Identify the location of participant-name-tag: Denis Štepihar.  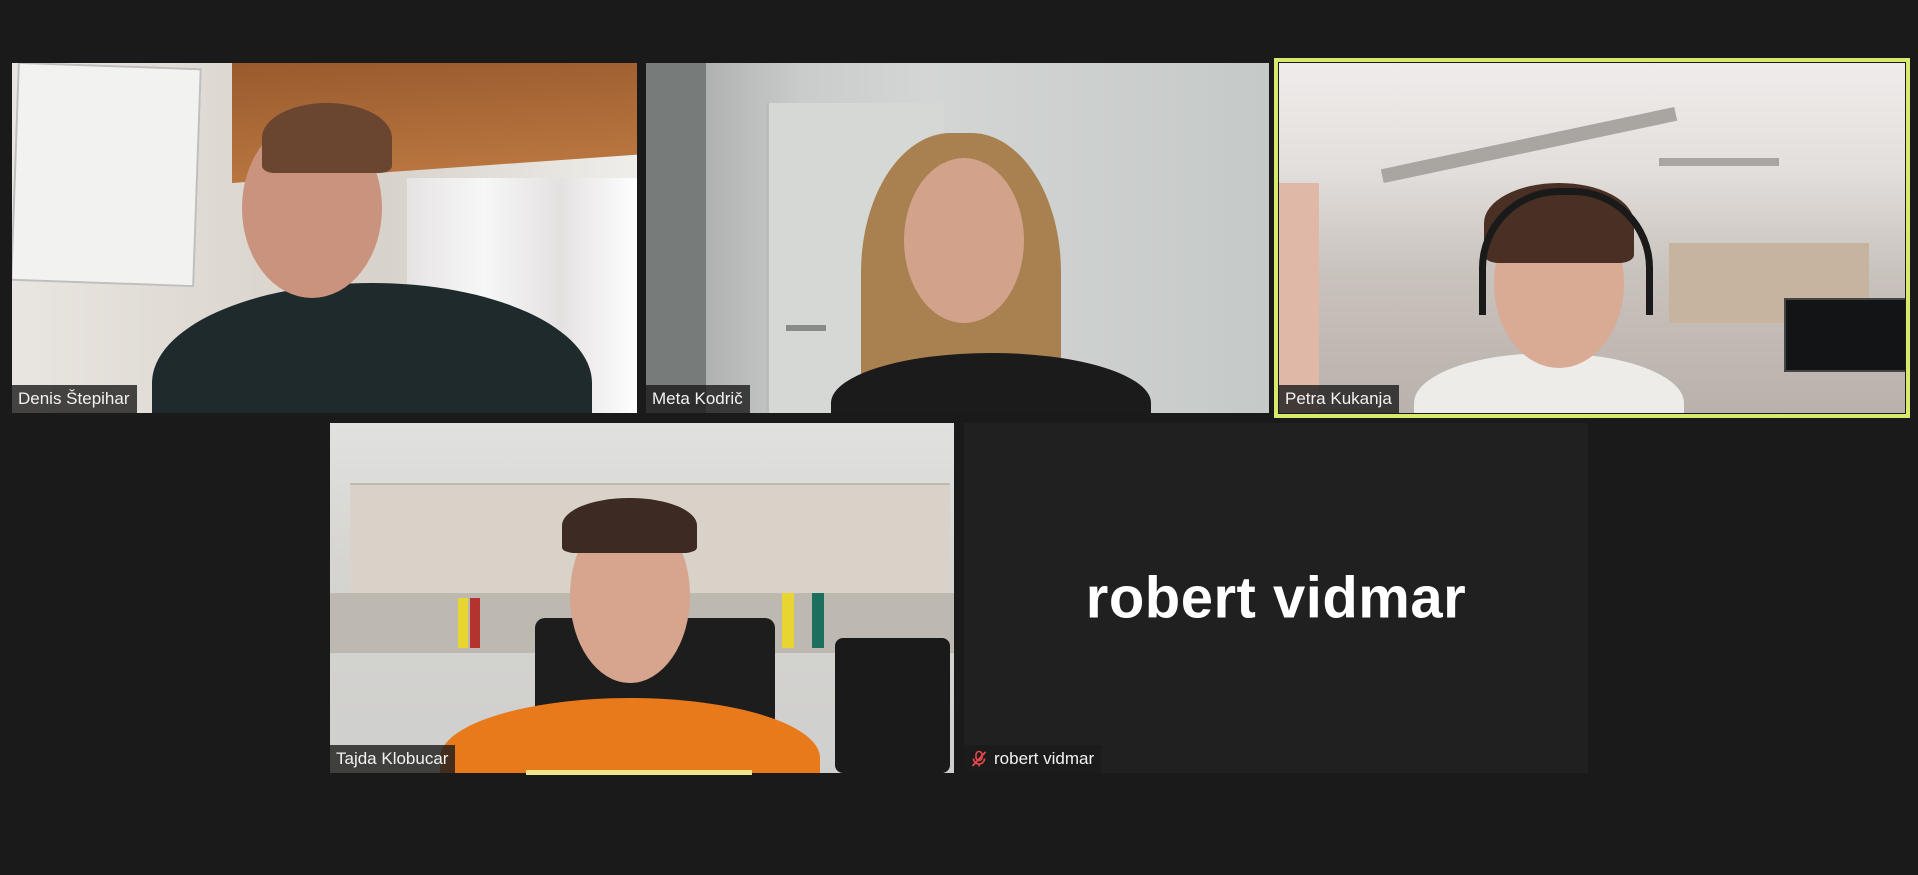
(74, 399).